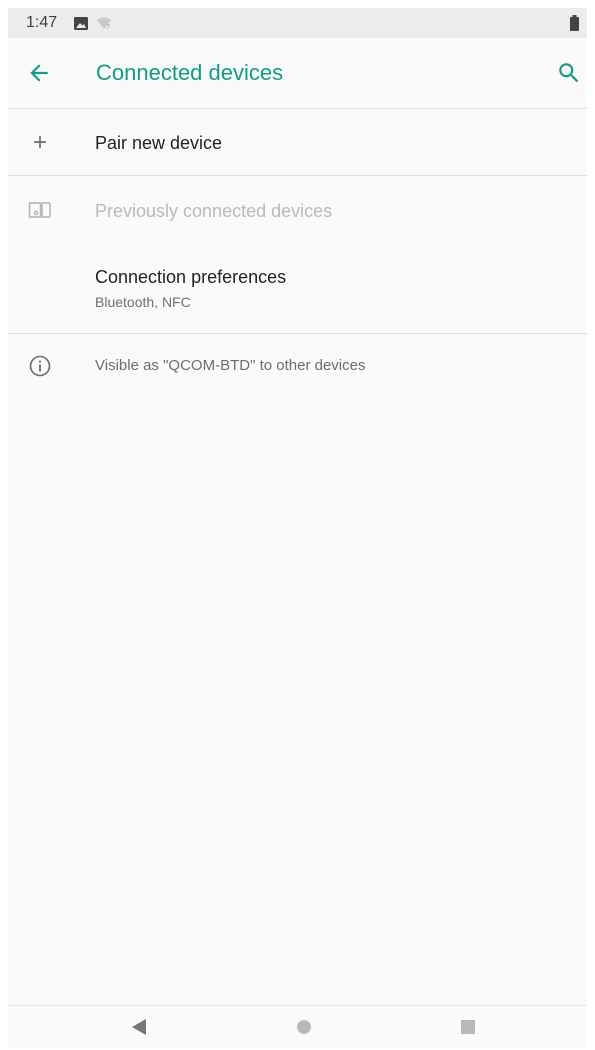 This screenshot has height=1050, width=595. Describe the element at coordinates (304, 1027) in the screenshot. I see `nav-home-circle-icon` at that location.